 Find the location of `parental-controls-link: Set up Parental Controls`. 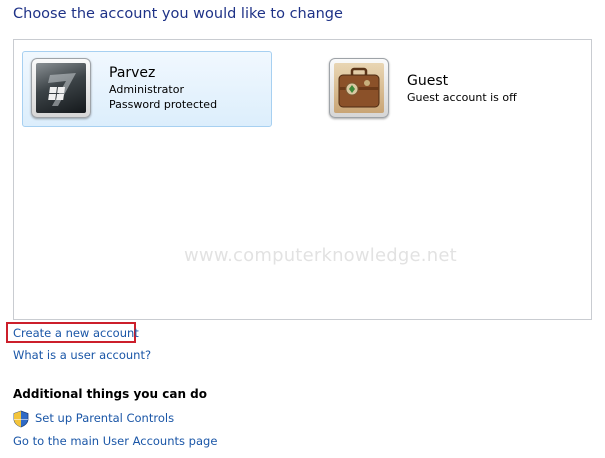

parental-controls-link: Set up Parental Controls is located at coordinates (104, 418).